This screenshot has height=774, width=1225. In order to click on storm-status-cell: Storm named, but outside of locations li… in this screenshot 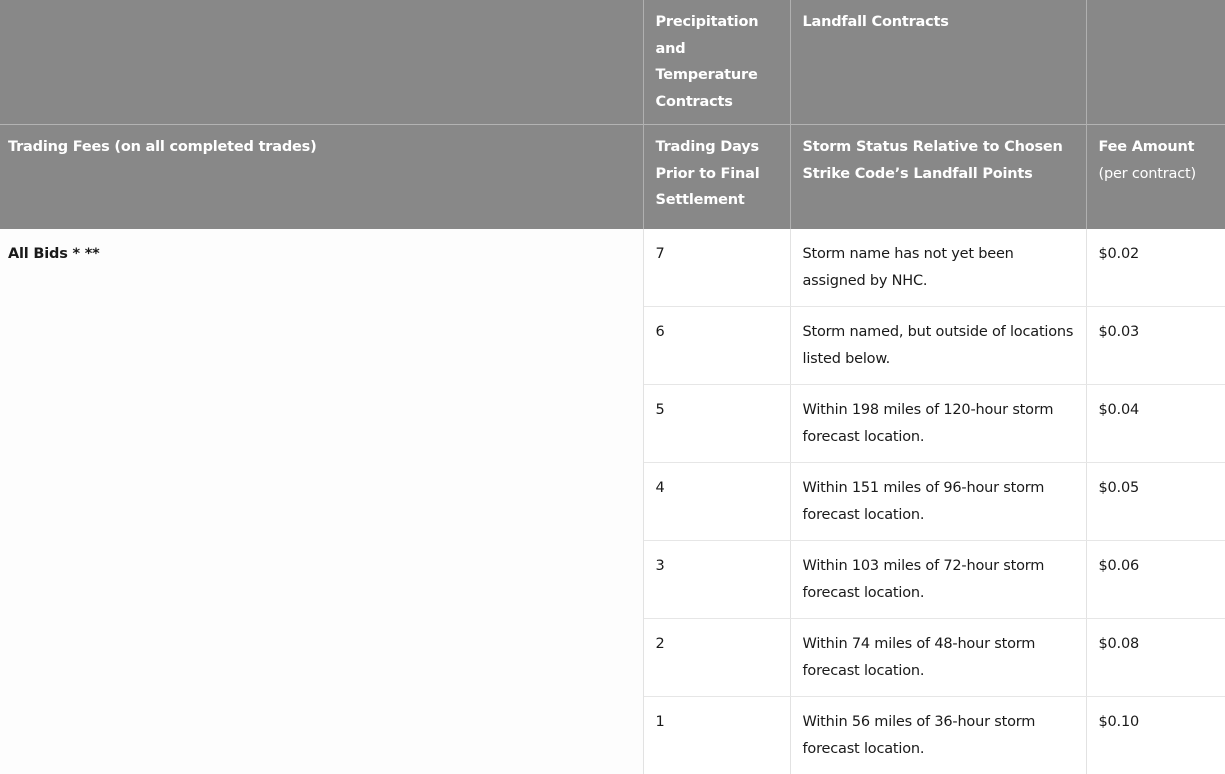, I will do `click(938, 346)`.